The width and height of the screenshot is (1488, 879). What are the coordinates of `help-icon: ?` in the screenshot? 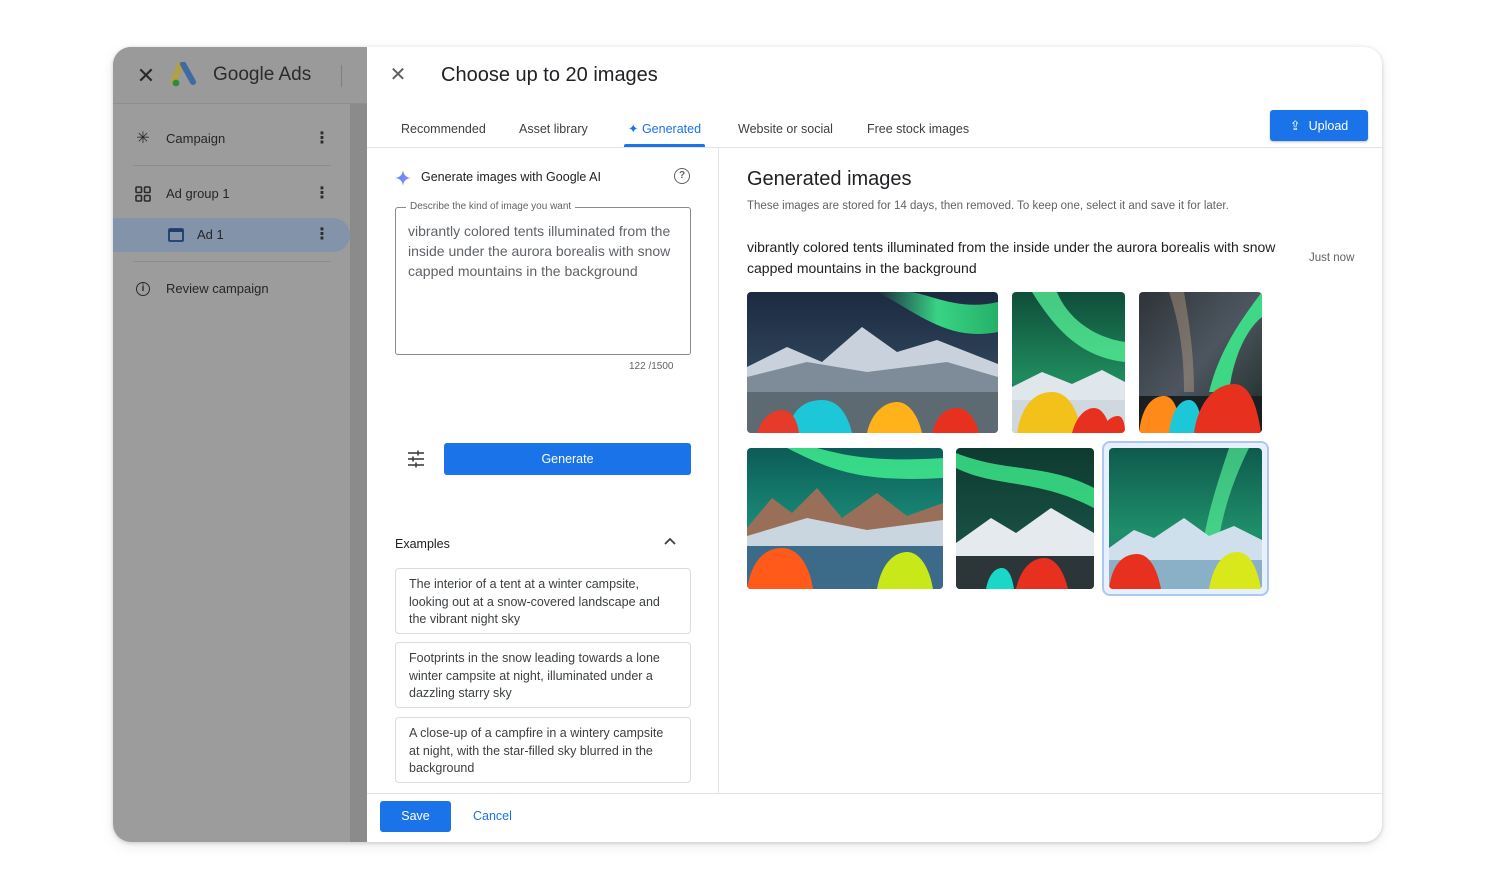 It's located at (682, 176).